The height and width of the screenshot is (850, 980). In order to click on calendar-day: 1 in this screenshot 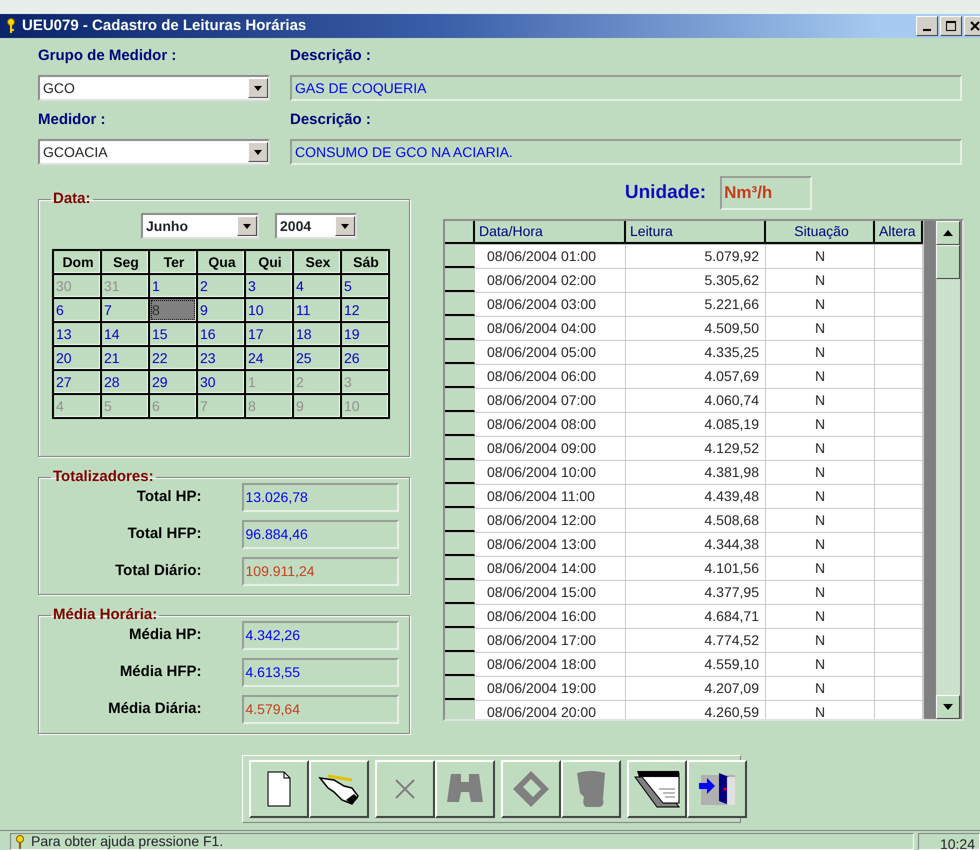, I will do `click(173, 286)`.